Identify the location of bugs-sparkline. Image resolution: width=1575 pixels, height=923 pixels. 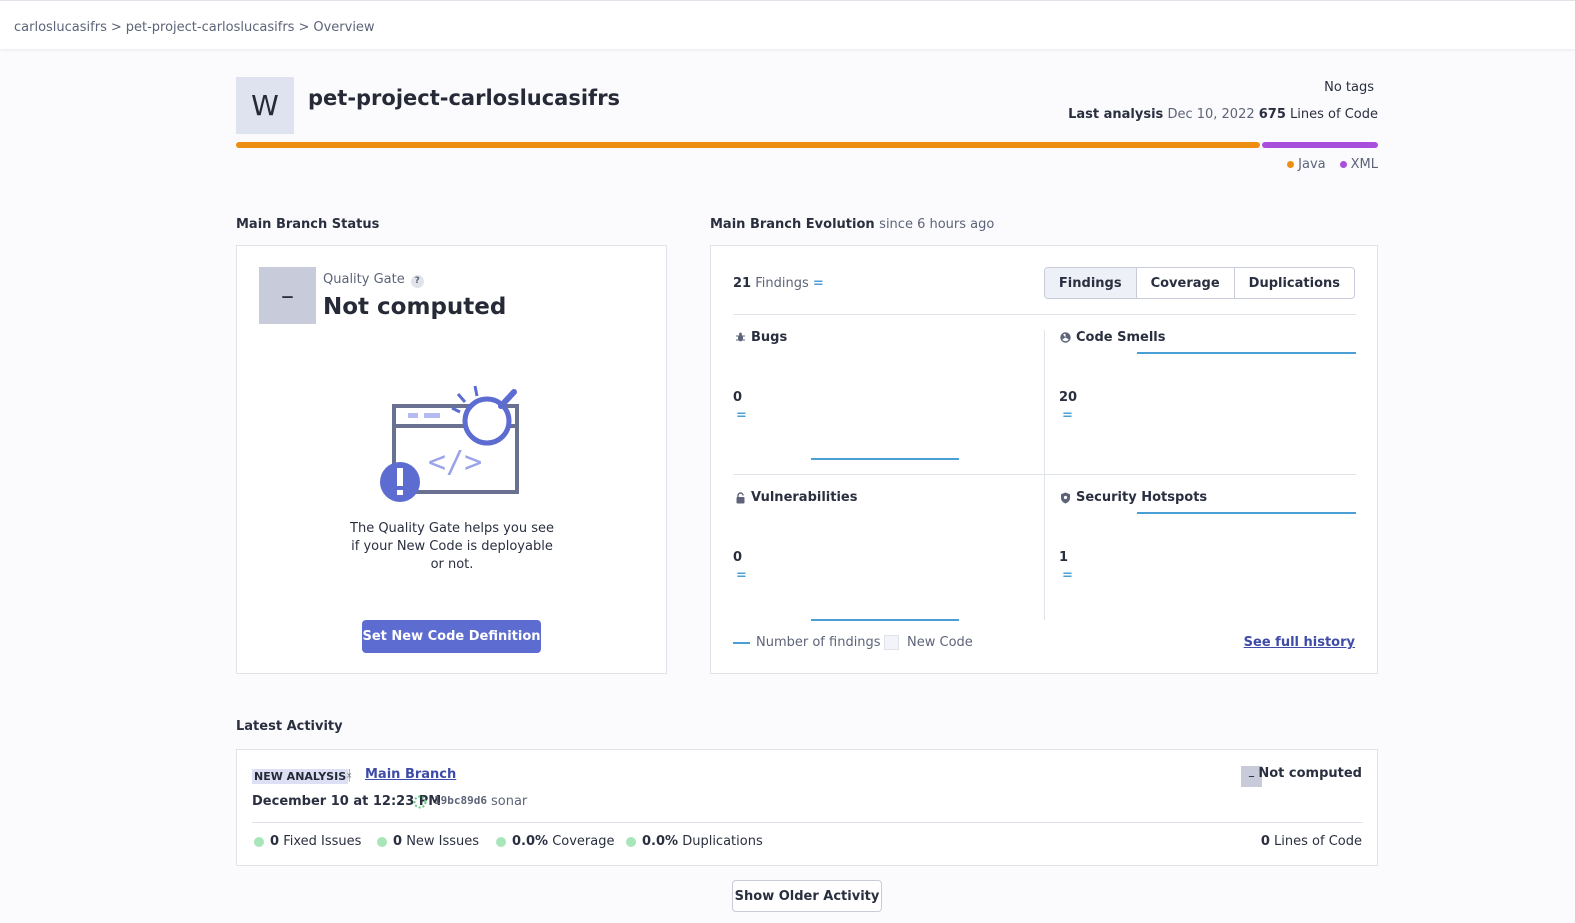
(885, 459).